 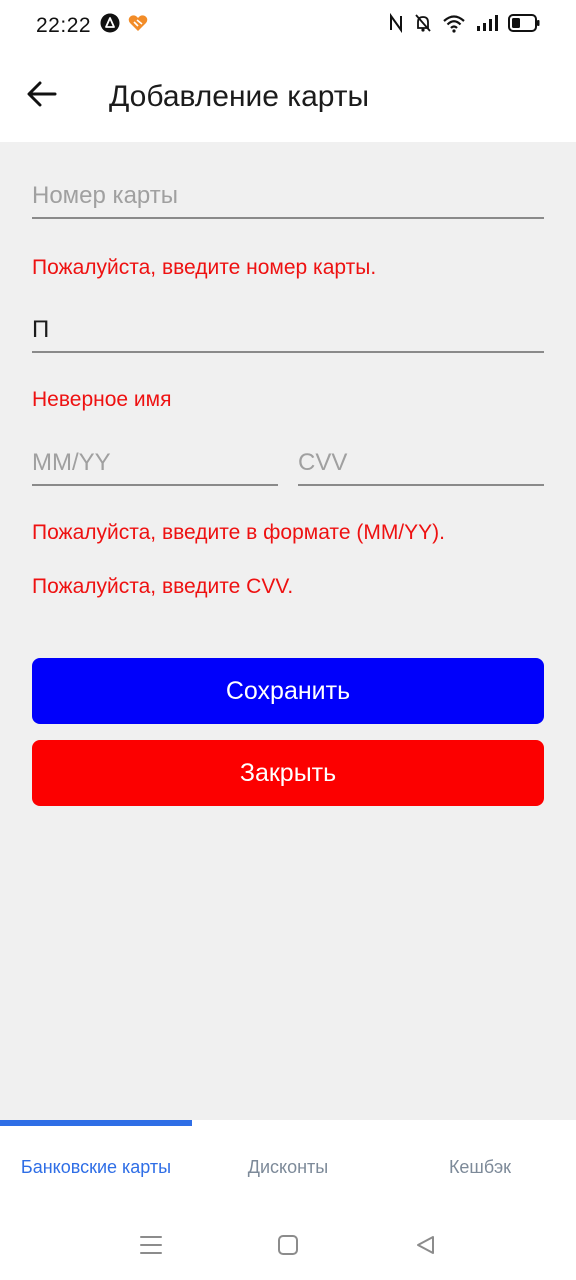 I want to click on status-right-icons, so click(x=464, y=25).